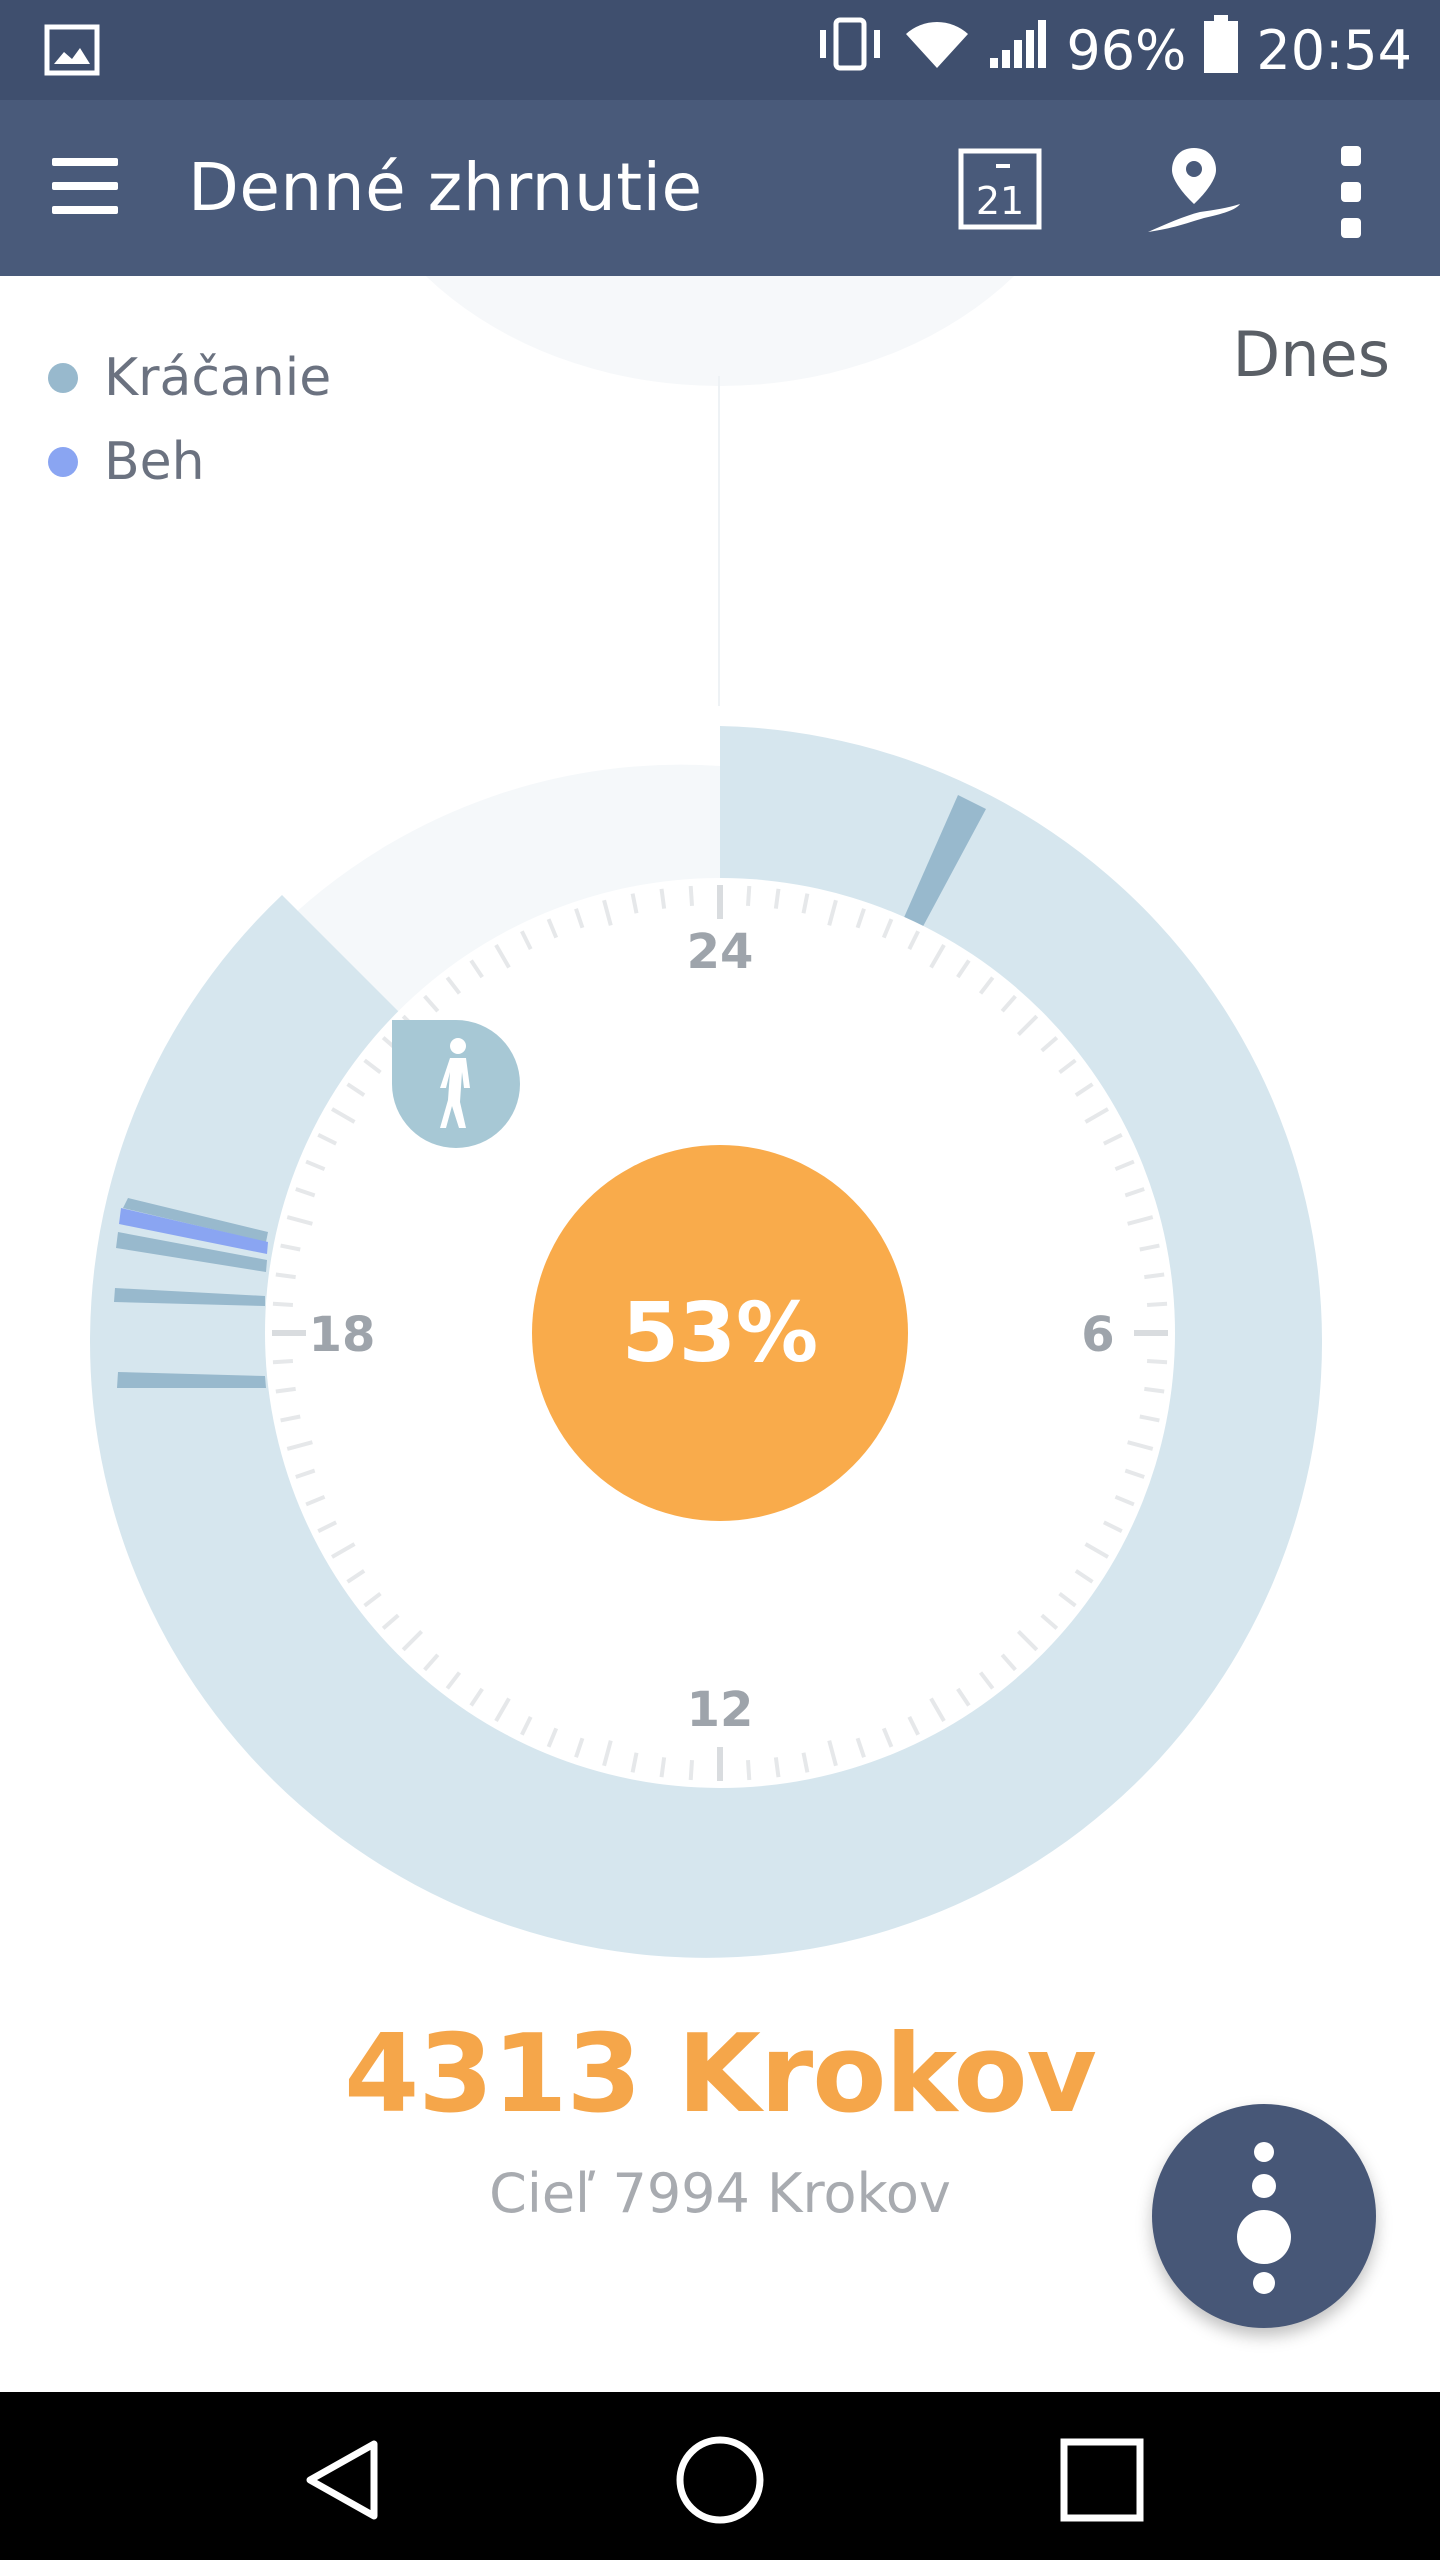  I want to click on timeline-dot-large, so click(1264, 2237).